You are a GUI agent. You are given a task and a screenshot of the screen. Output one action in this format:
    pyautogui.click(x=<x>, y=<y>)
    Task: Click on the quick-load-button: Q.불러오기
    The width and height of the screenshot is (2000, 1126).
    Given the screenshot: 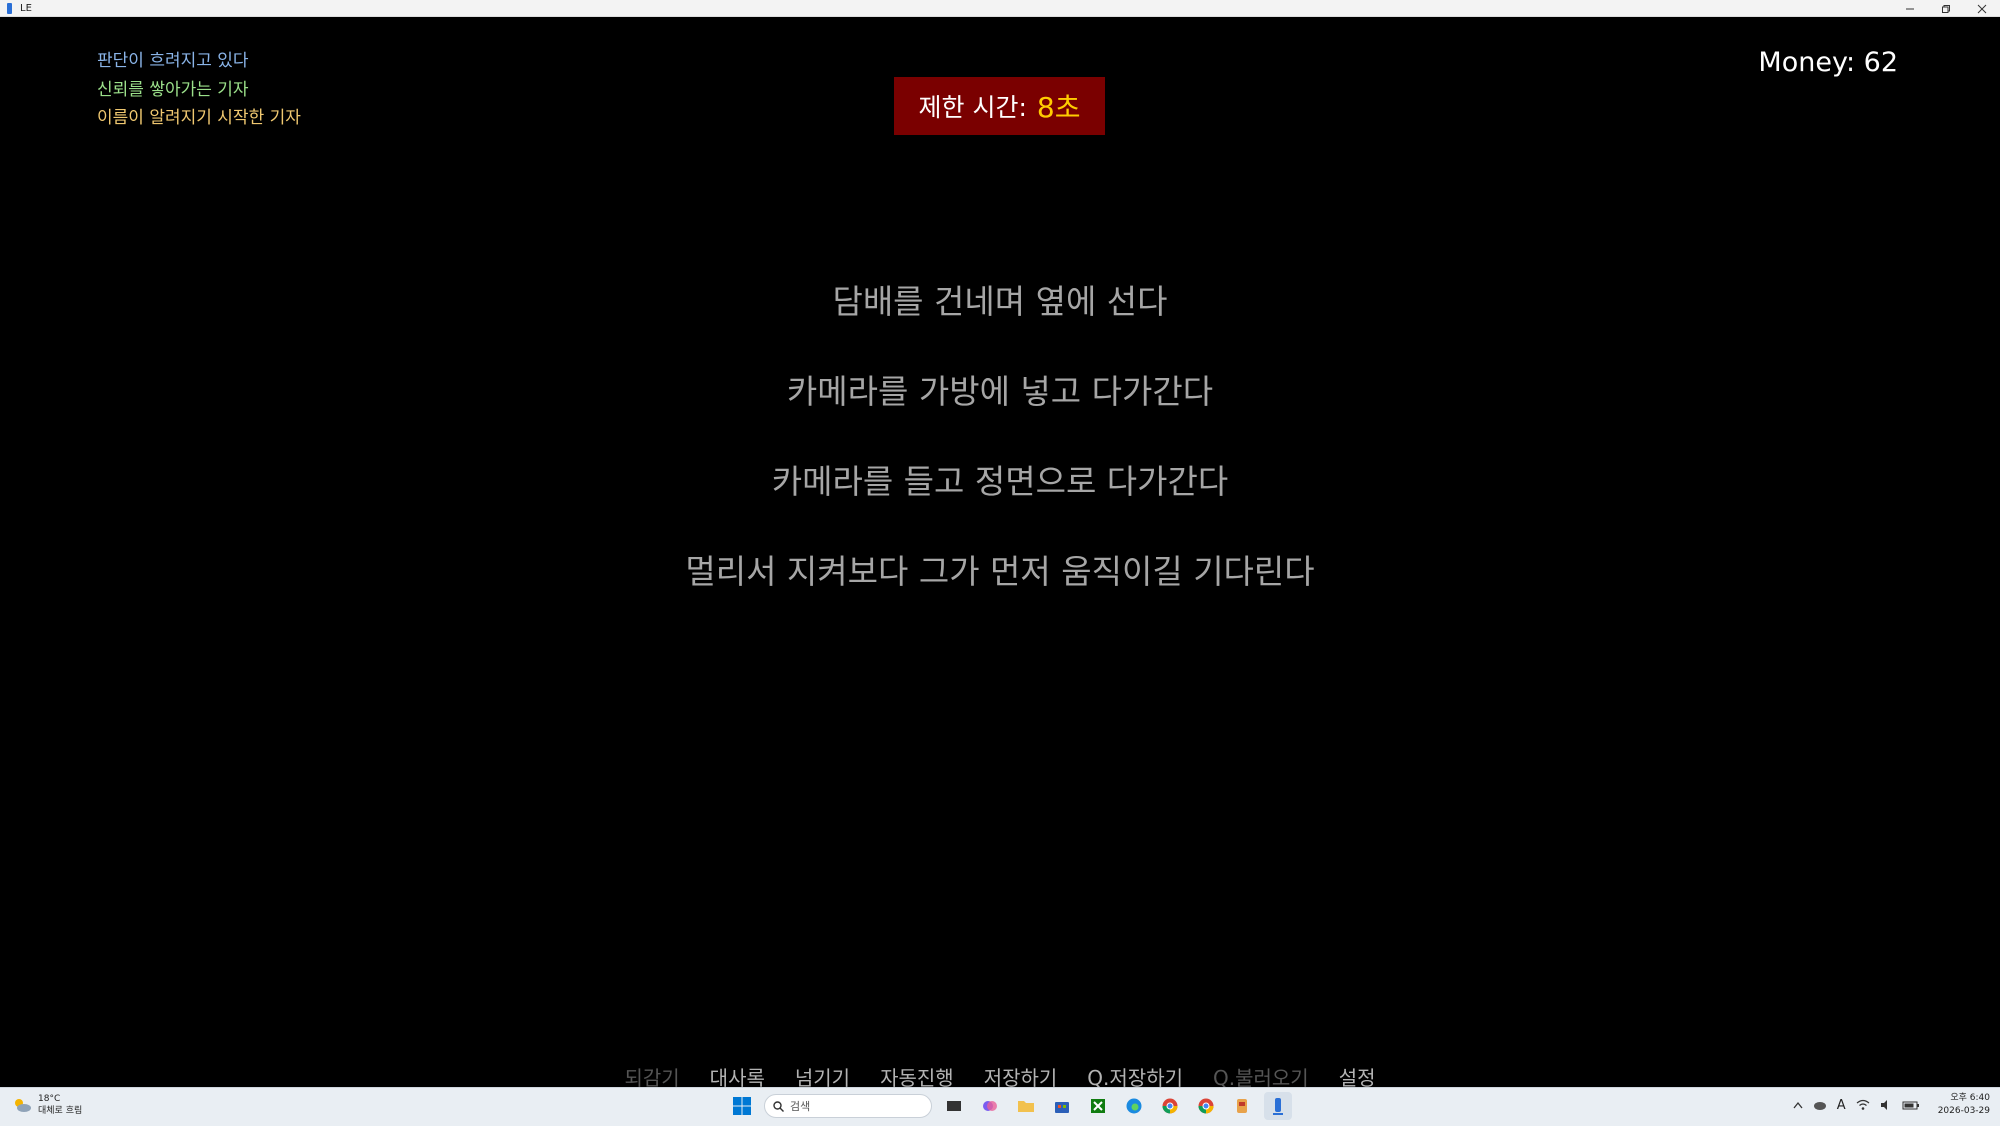 What is the action you would take?
    pyautogui.click(x=1261, y=1076)
    